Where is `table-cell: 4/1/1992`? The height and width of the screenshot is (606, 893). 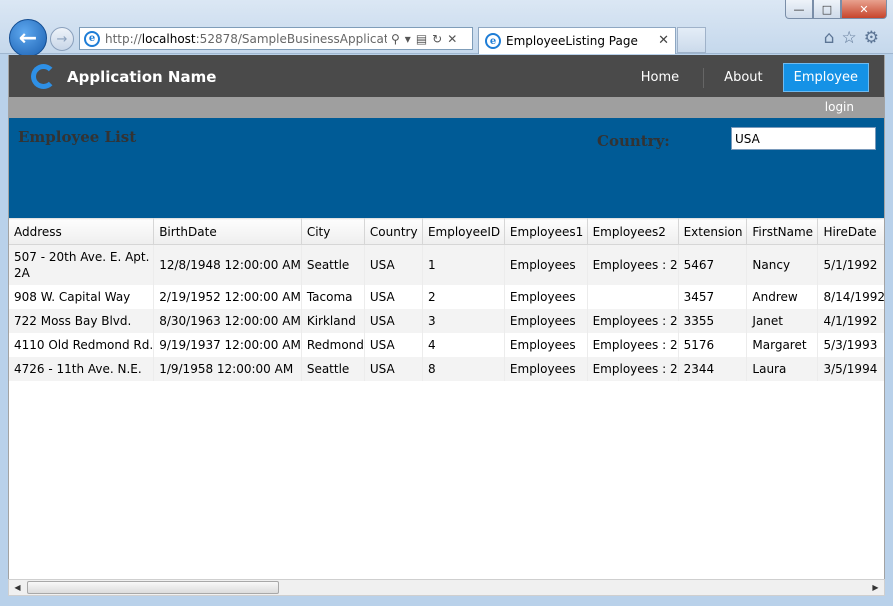
table-cell: 4/1/1992 is located at coordinates (850, 320).